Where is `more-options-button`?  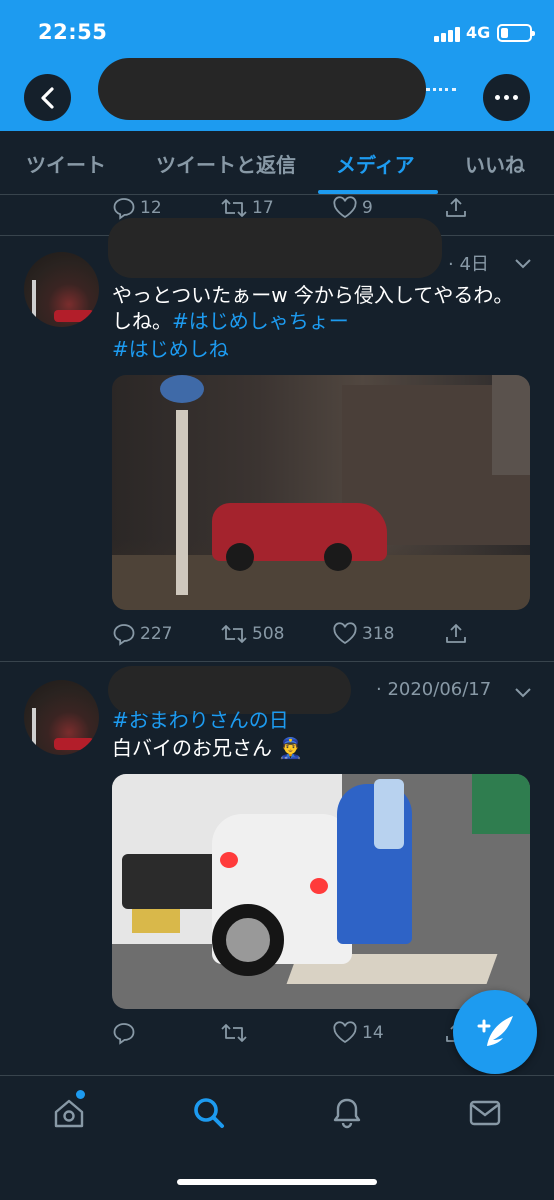
more-options-button is located at coordinates (506, 97).